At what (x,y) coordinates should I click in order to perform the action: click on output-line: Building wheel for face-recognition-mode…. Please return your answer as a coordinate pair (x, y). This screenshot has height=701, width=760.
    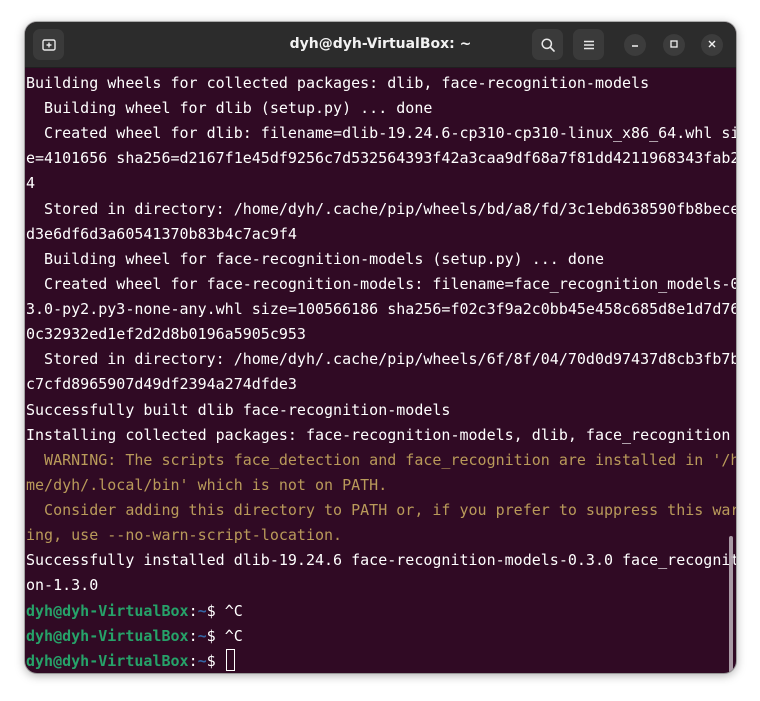
    Looking at the image, I should click on (315, 259).